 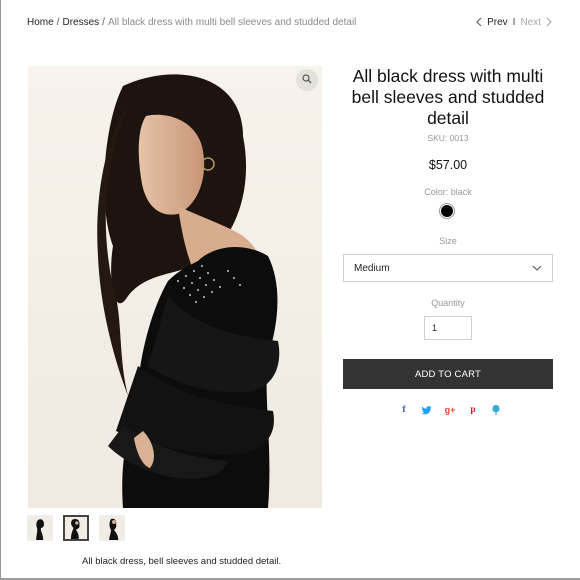 I want to click on pager-divider: I, so click(x=514, y=22).